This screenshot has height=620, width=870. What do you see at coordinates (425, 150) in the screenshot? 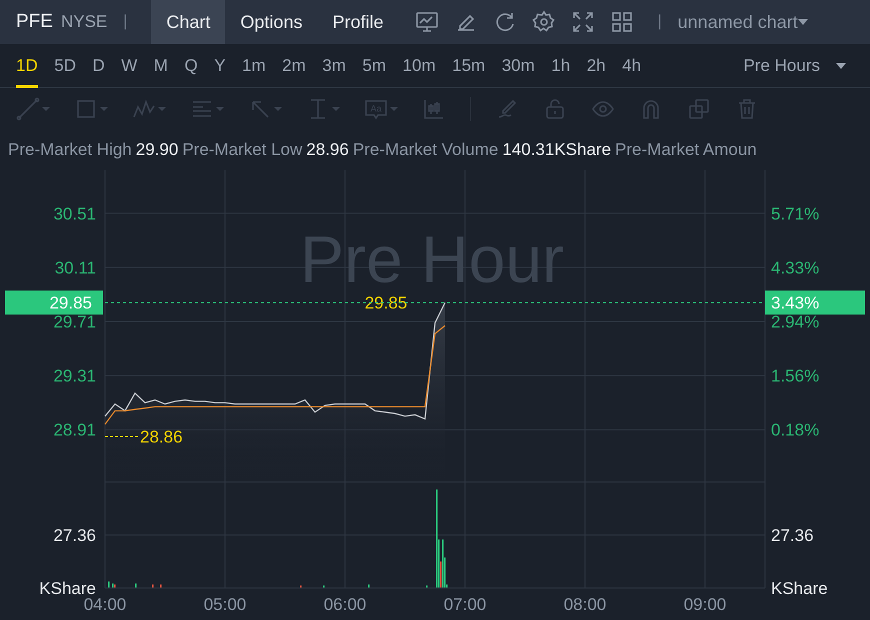
I see `stat-label: Pre-Market Volume` at bounding box center [425, 150].